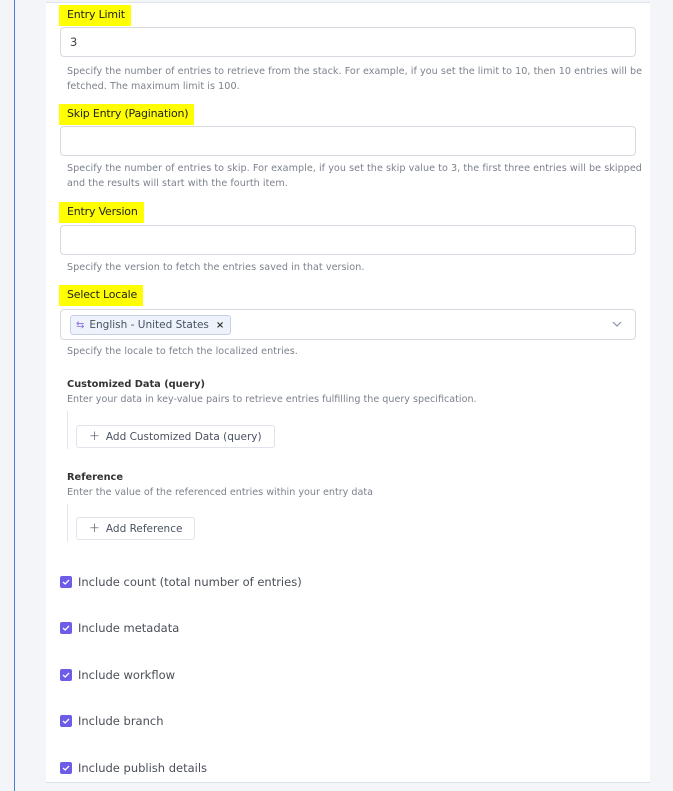  What do you see at coordinates (348, 141) in the screenshot?
I see `skip-entry-input` at bounding box center [348, 141].